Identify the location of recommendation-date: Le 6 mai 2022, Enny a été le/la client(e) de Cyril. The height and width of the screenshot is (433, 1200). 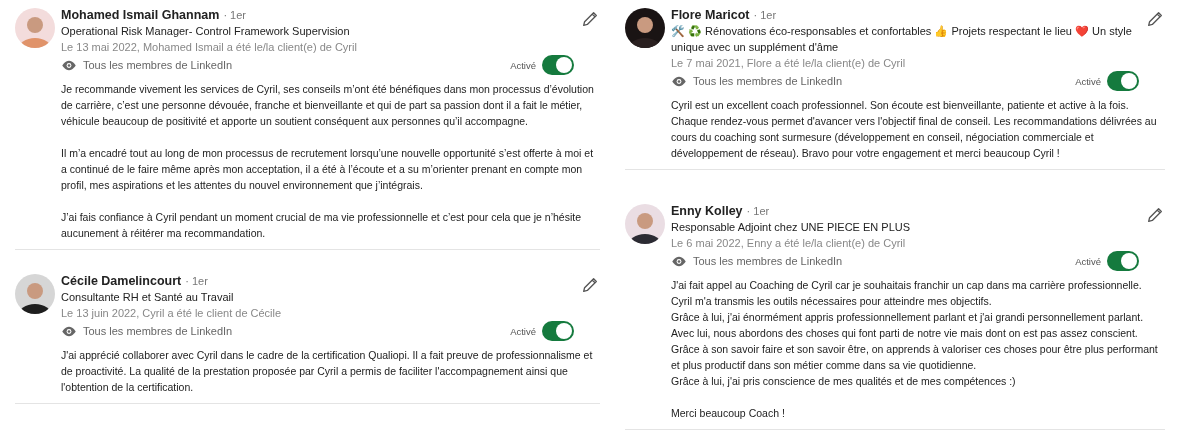
(789, 243).